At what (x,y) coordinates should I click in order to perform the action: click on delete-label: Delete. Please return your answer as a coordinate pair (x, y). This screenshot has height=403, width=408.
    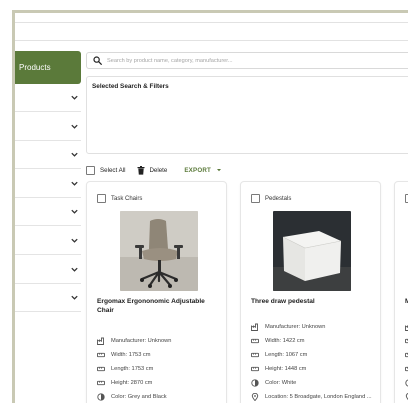
    Looking at the image, I should click on (158, 170).